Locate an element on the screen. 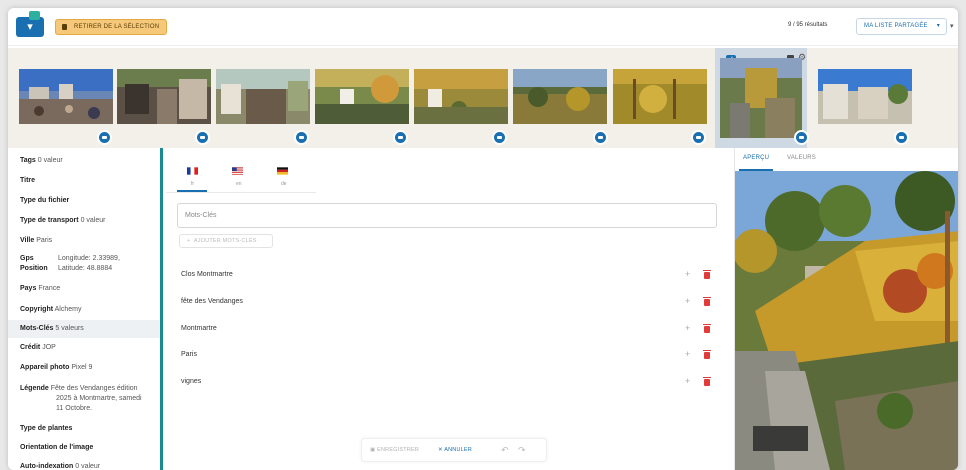  add-keywords-button: + AJOUTER MOTS-CLÉS is located at coordinates (226, 241).